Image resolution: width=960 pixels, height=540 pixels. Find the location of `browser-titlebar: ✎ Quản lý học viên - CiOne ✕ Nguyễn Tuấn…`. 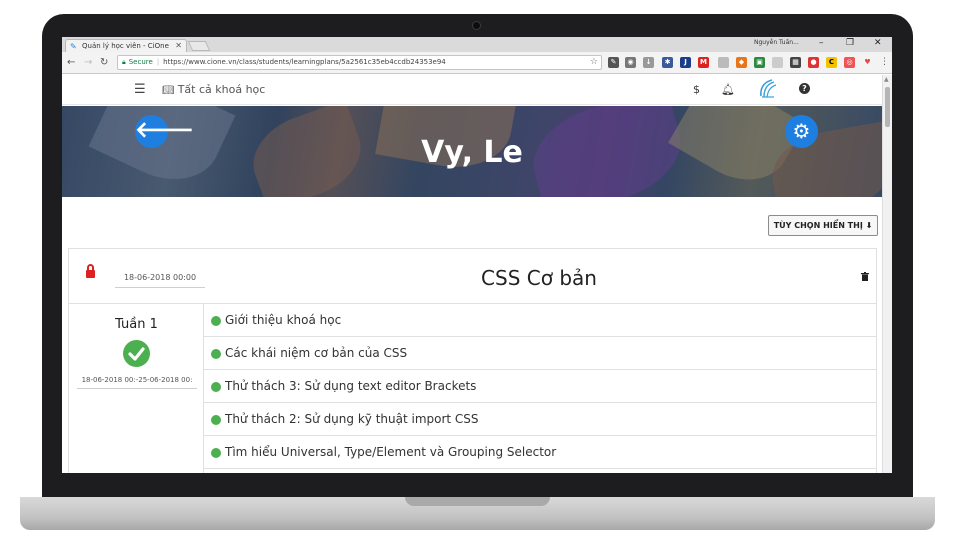

browser-titlebar: ✎ Quản lý học viên - CiOne ✕ Nguyễn Tuấn… is located at coordinates (477, 44).